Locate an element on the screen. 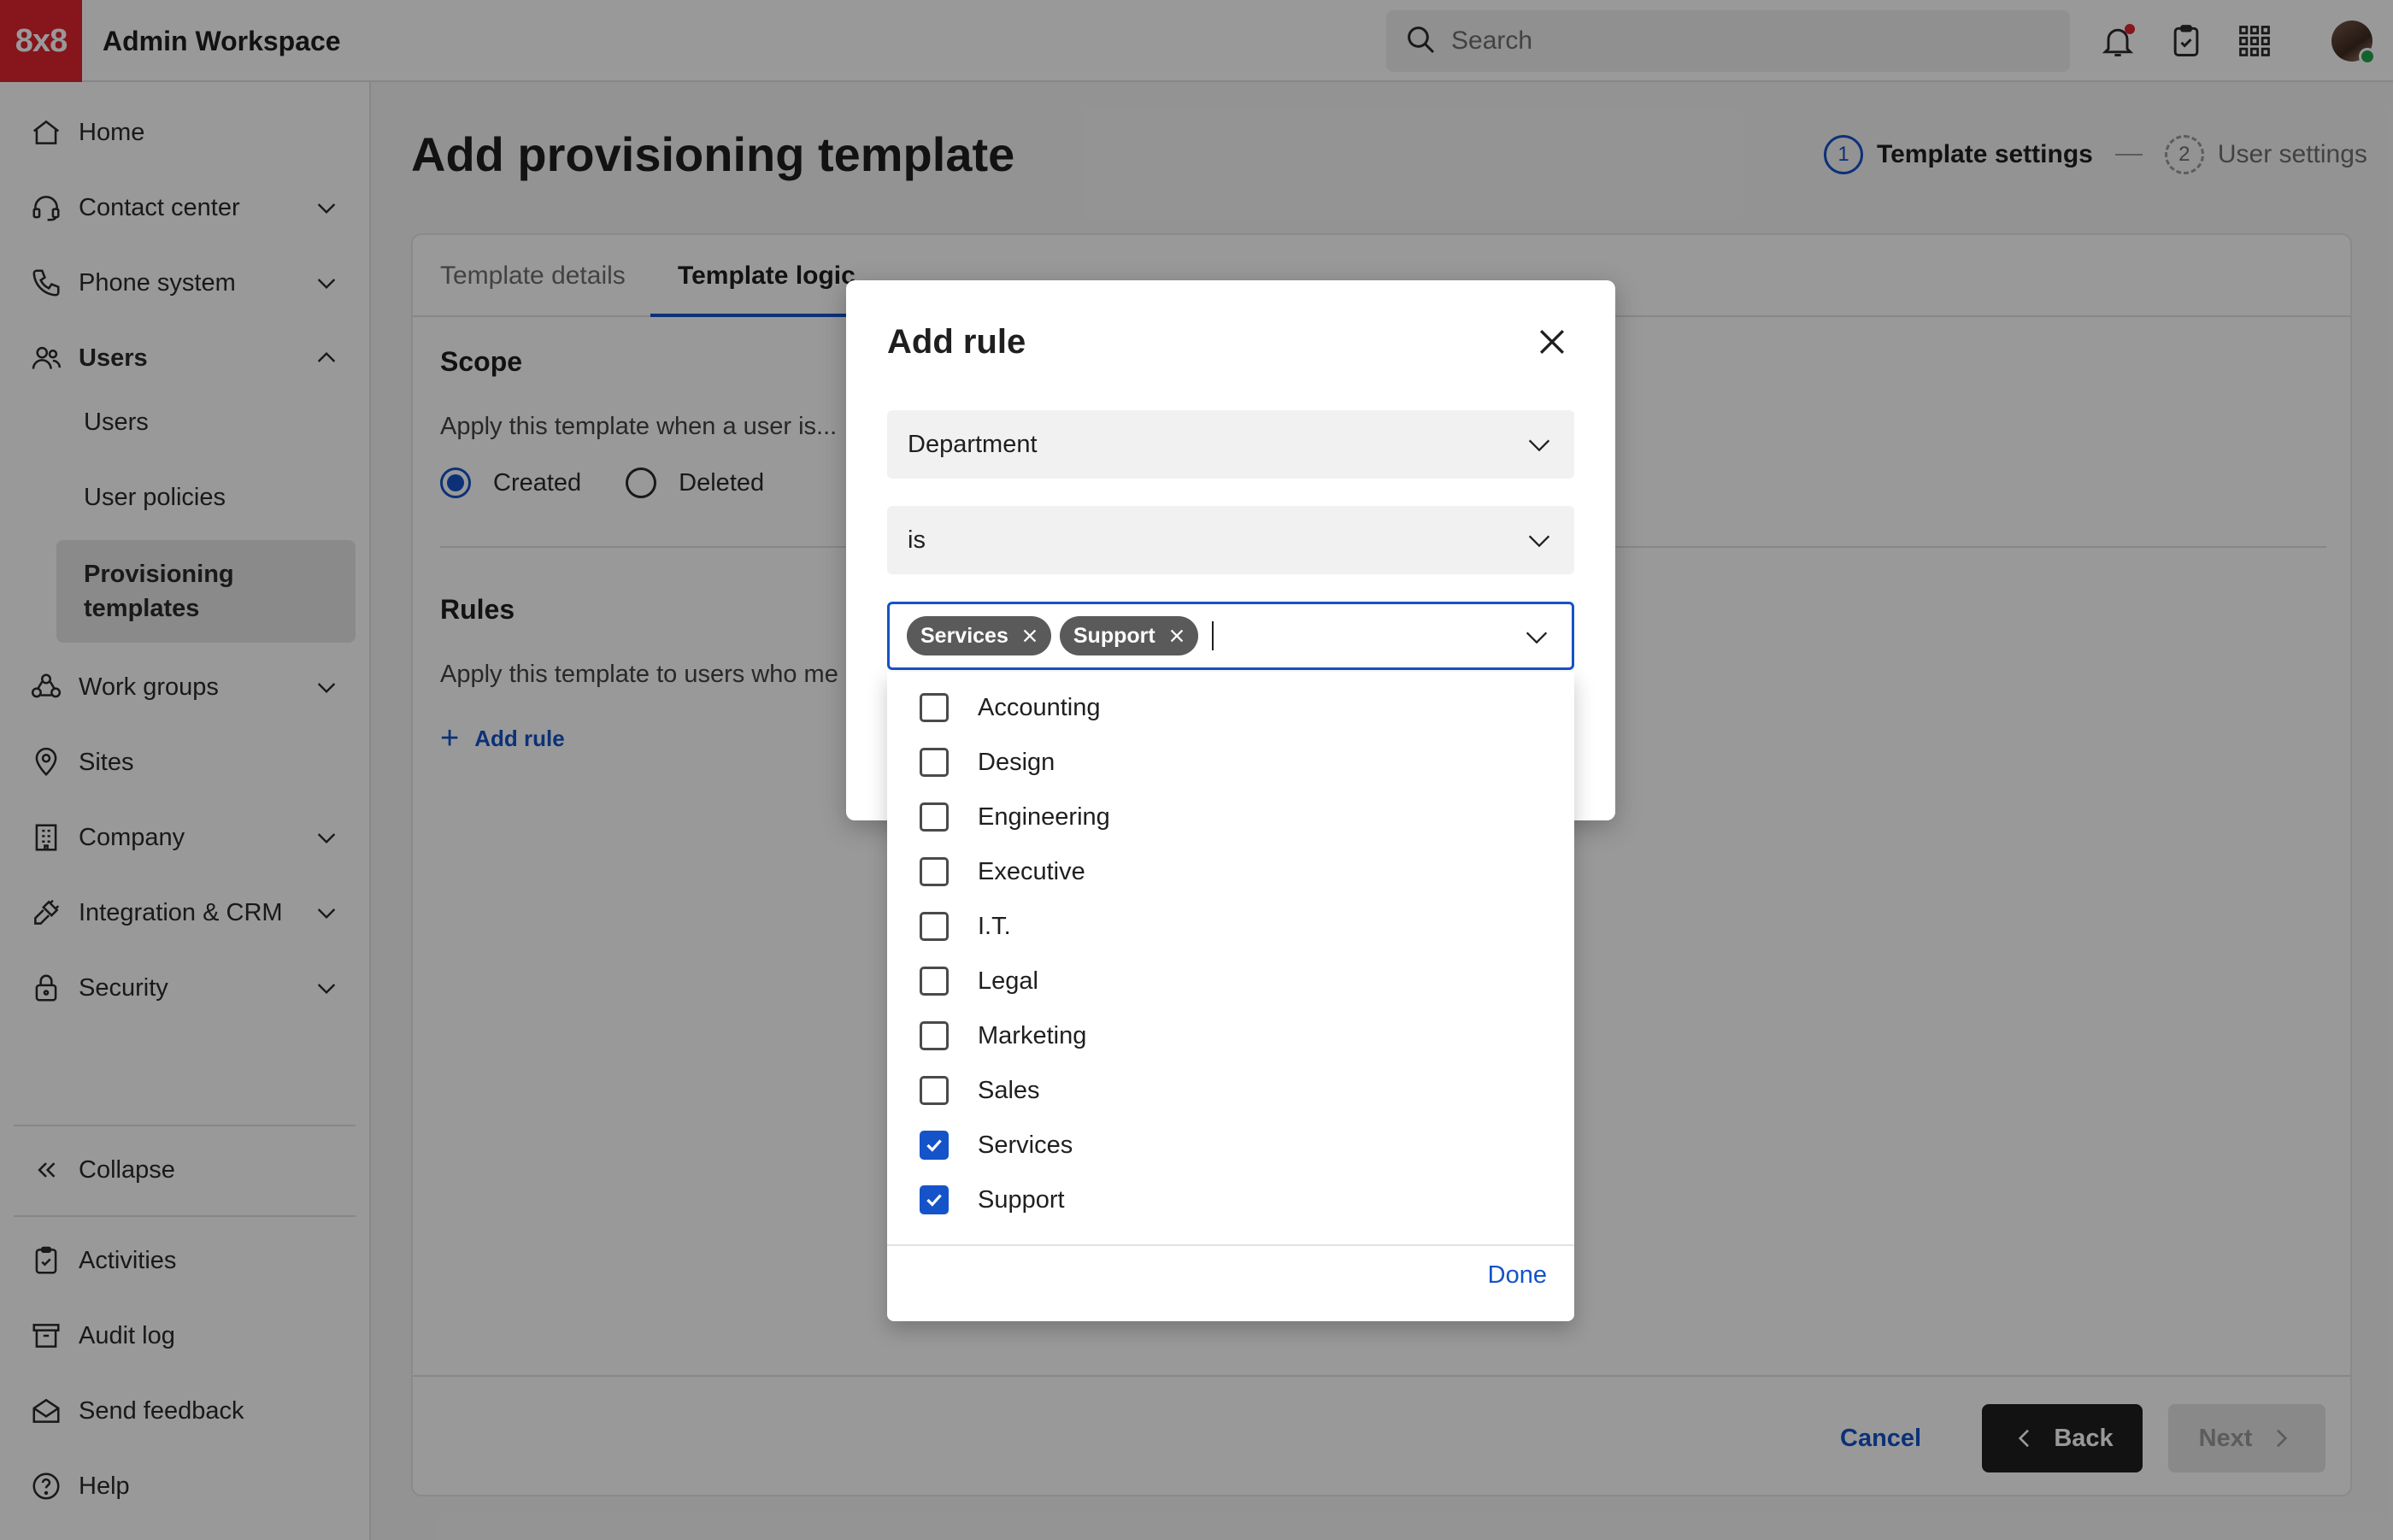  list-item: Services is located at coordinates (1236, 1145).